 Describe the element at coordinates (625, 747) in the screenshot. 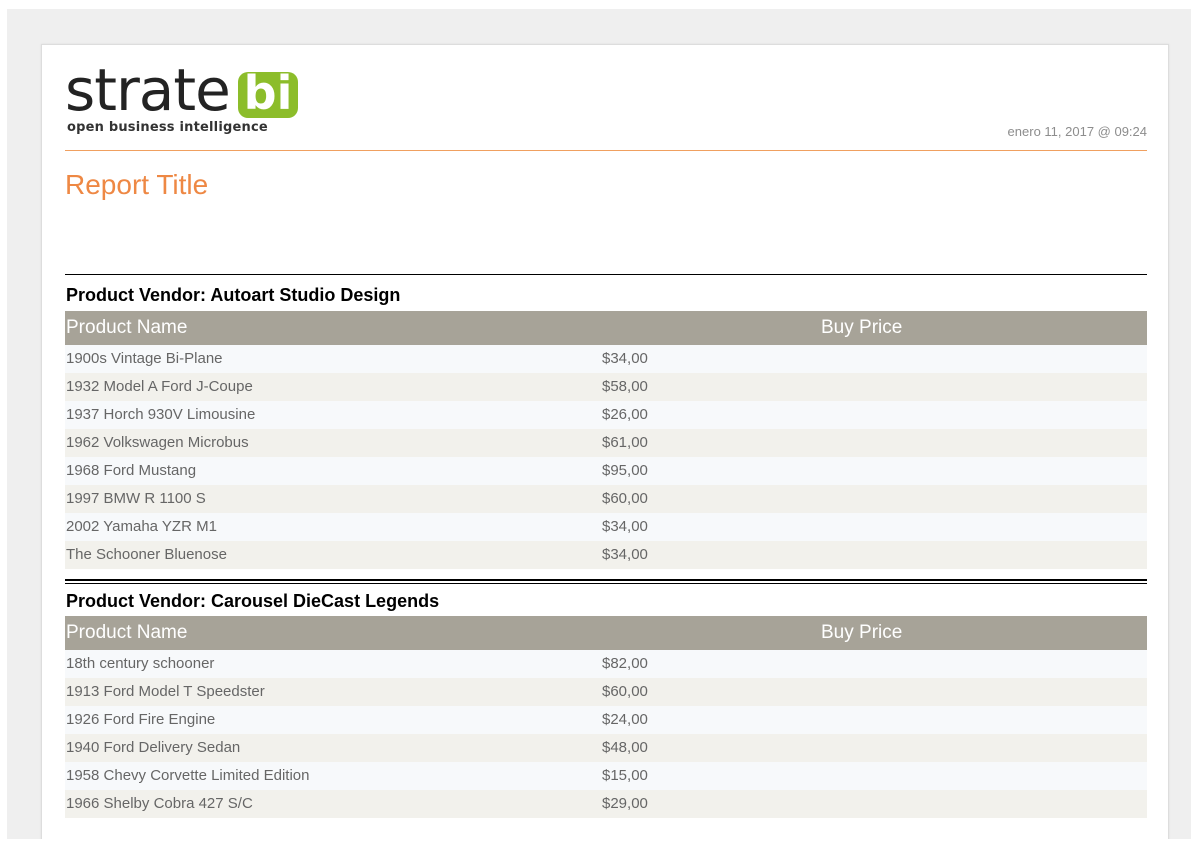

I see `buy-price: $48,00` at that location.